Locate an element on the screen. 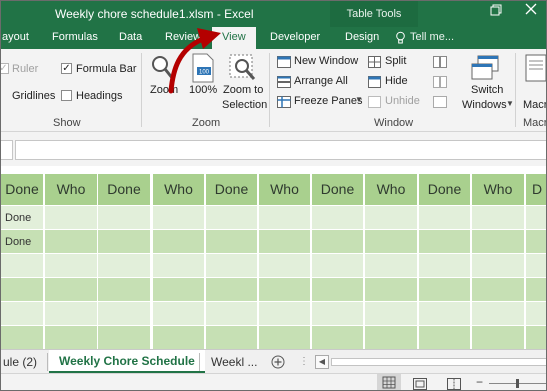  ruler-checkbox: ✓ is located at coordinates (5, 68).